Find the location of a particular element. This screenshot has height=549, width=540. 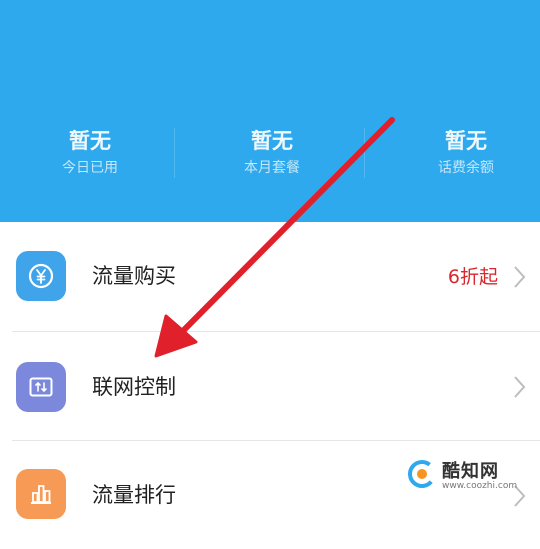

stat-label: 今日已用 is located at coordinates (90, 168).